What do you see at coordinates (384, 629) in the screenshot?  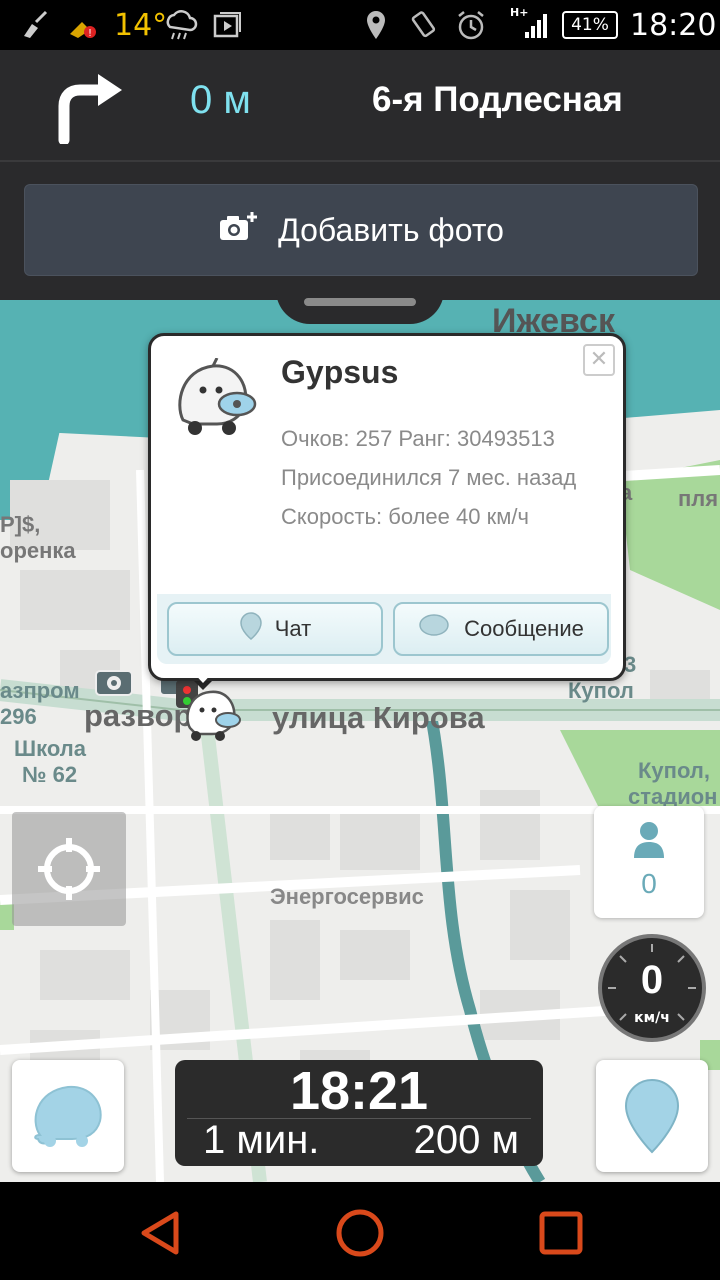 I see `popup-actions: Чат Сообщение` at bounding box center [384, 629].